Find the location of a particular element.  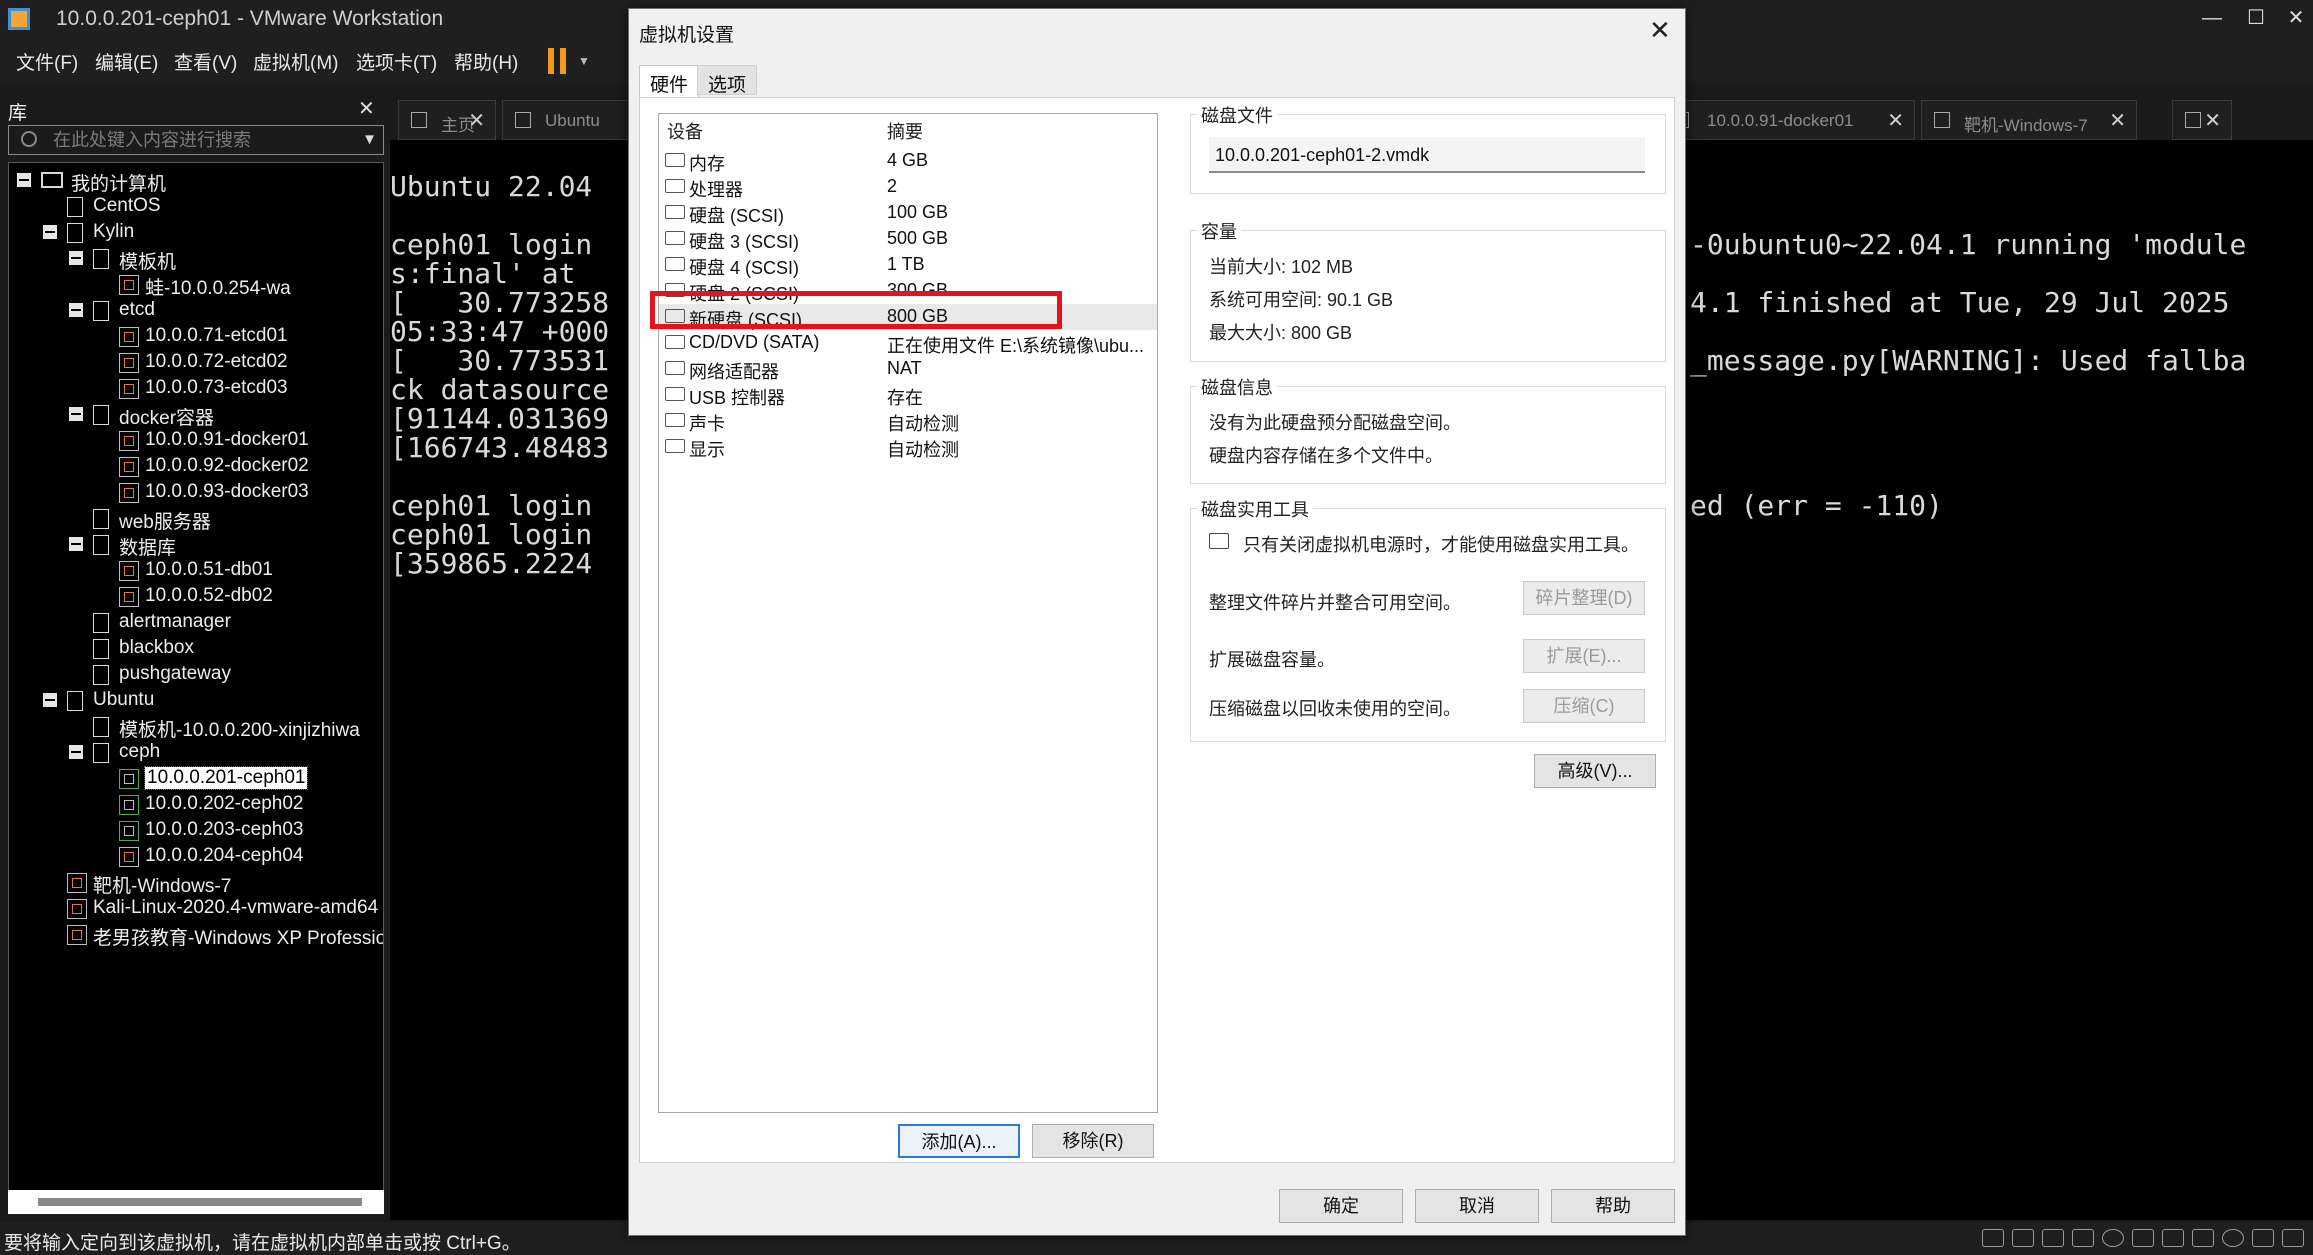

tree-node: Kali-Linux-2020.4-vmware-amd64 is located at coordinates (196, 910).